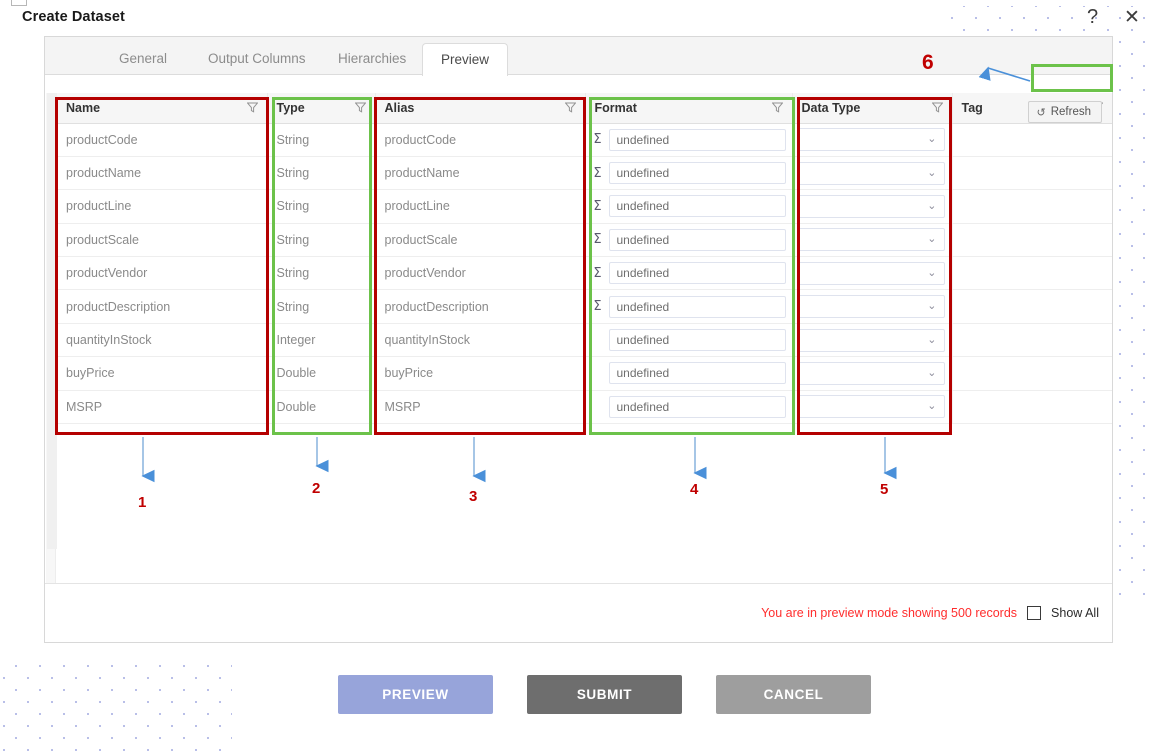  I want to click on submit-button: SUBMIT, so click(604, 694).